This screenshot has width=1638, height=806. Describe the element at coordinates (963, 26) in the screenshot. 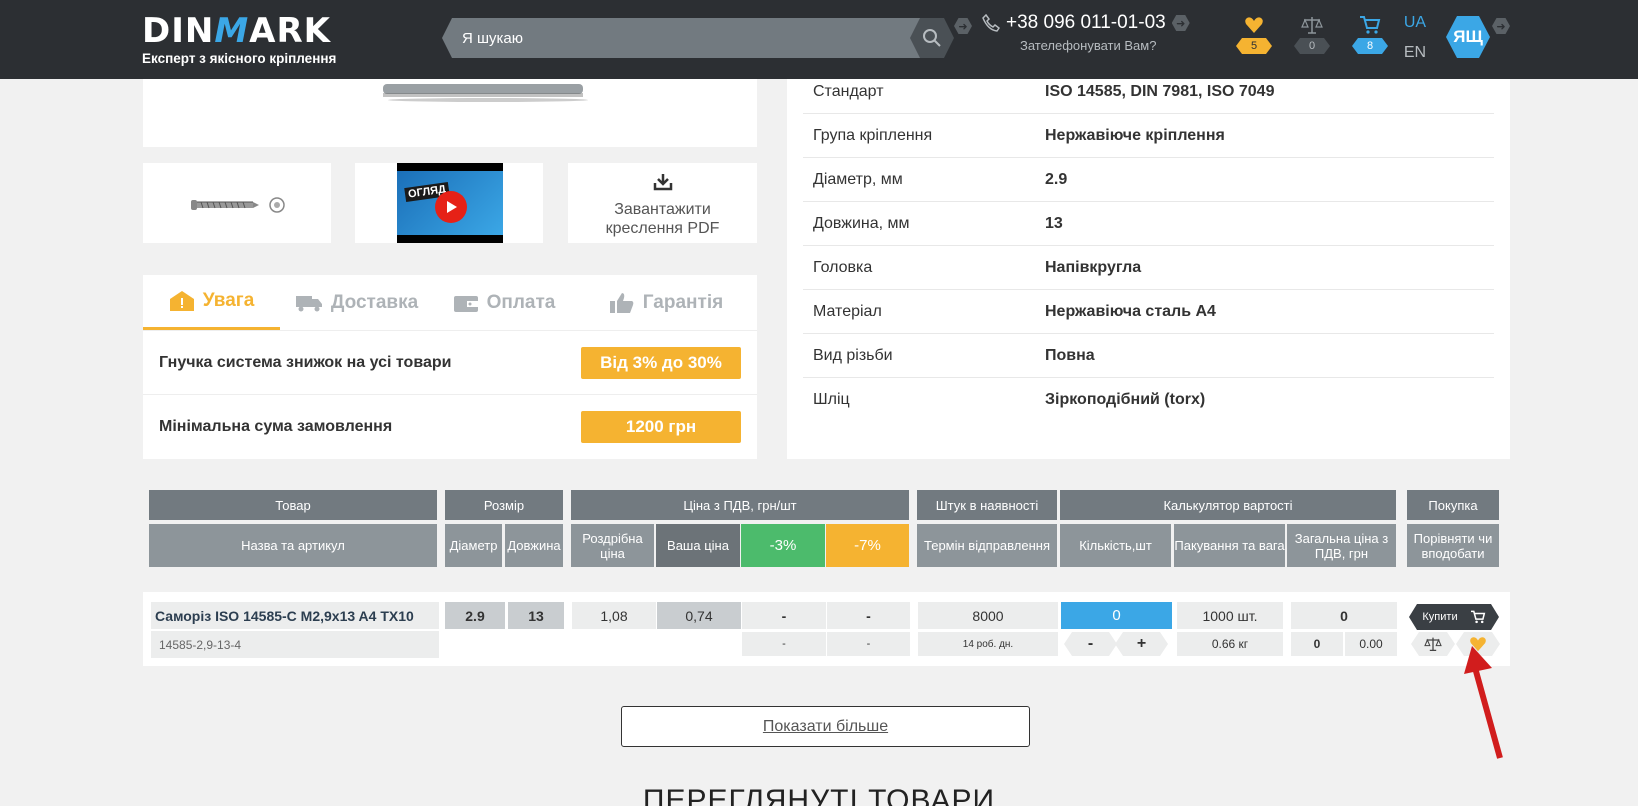

I see `search-go-icon: ➜` at that location.